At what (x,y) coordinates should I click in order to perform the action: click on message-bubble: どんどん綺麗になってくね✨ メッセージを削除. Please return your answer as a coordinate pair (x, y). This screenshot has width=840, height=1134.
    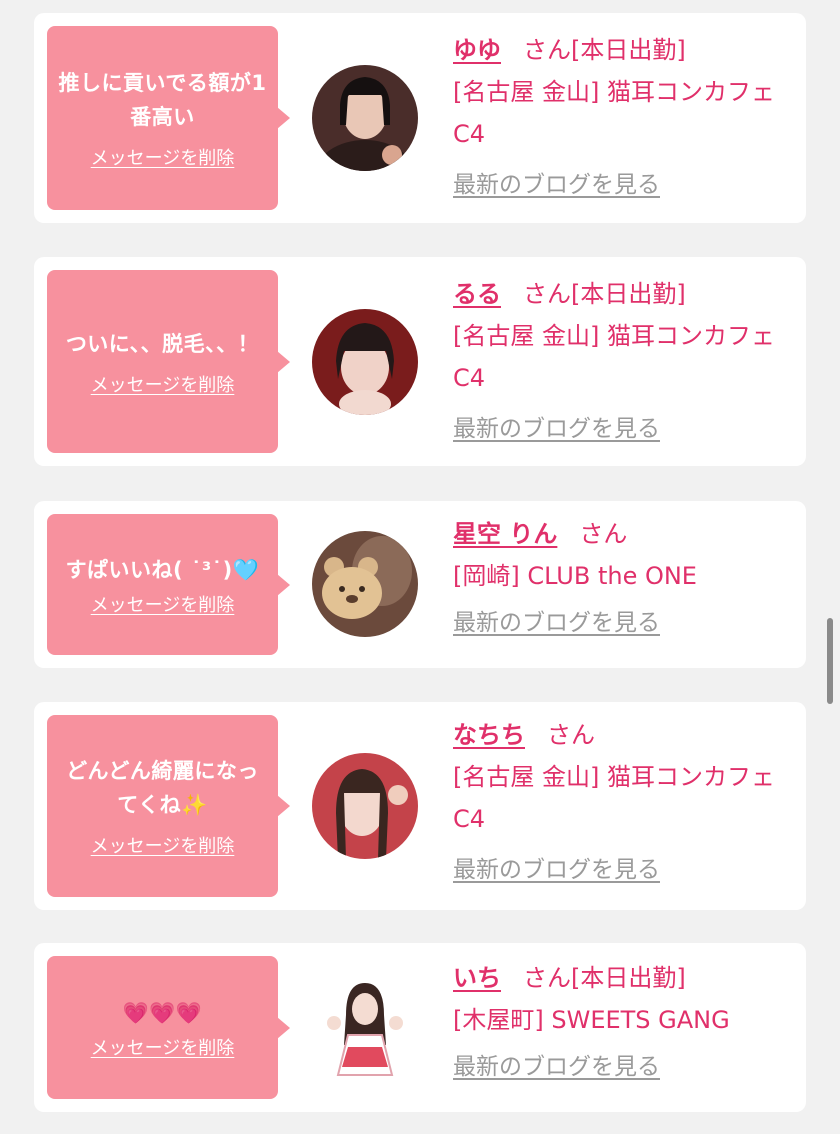
    Looking at the image, I should click on (168, 806).